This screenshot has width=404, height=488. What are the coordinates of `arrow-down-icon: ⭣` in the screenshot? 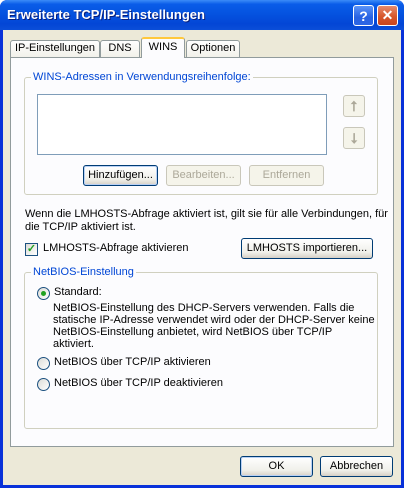 It's located at (354, 137).